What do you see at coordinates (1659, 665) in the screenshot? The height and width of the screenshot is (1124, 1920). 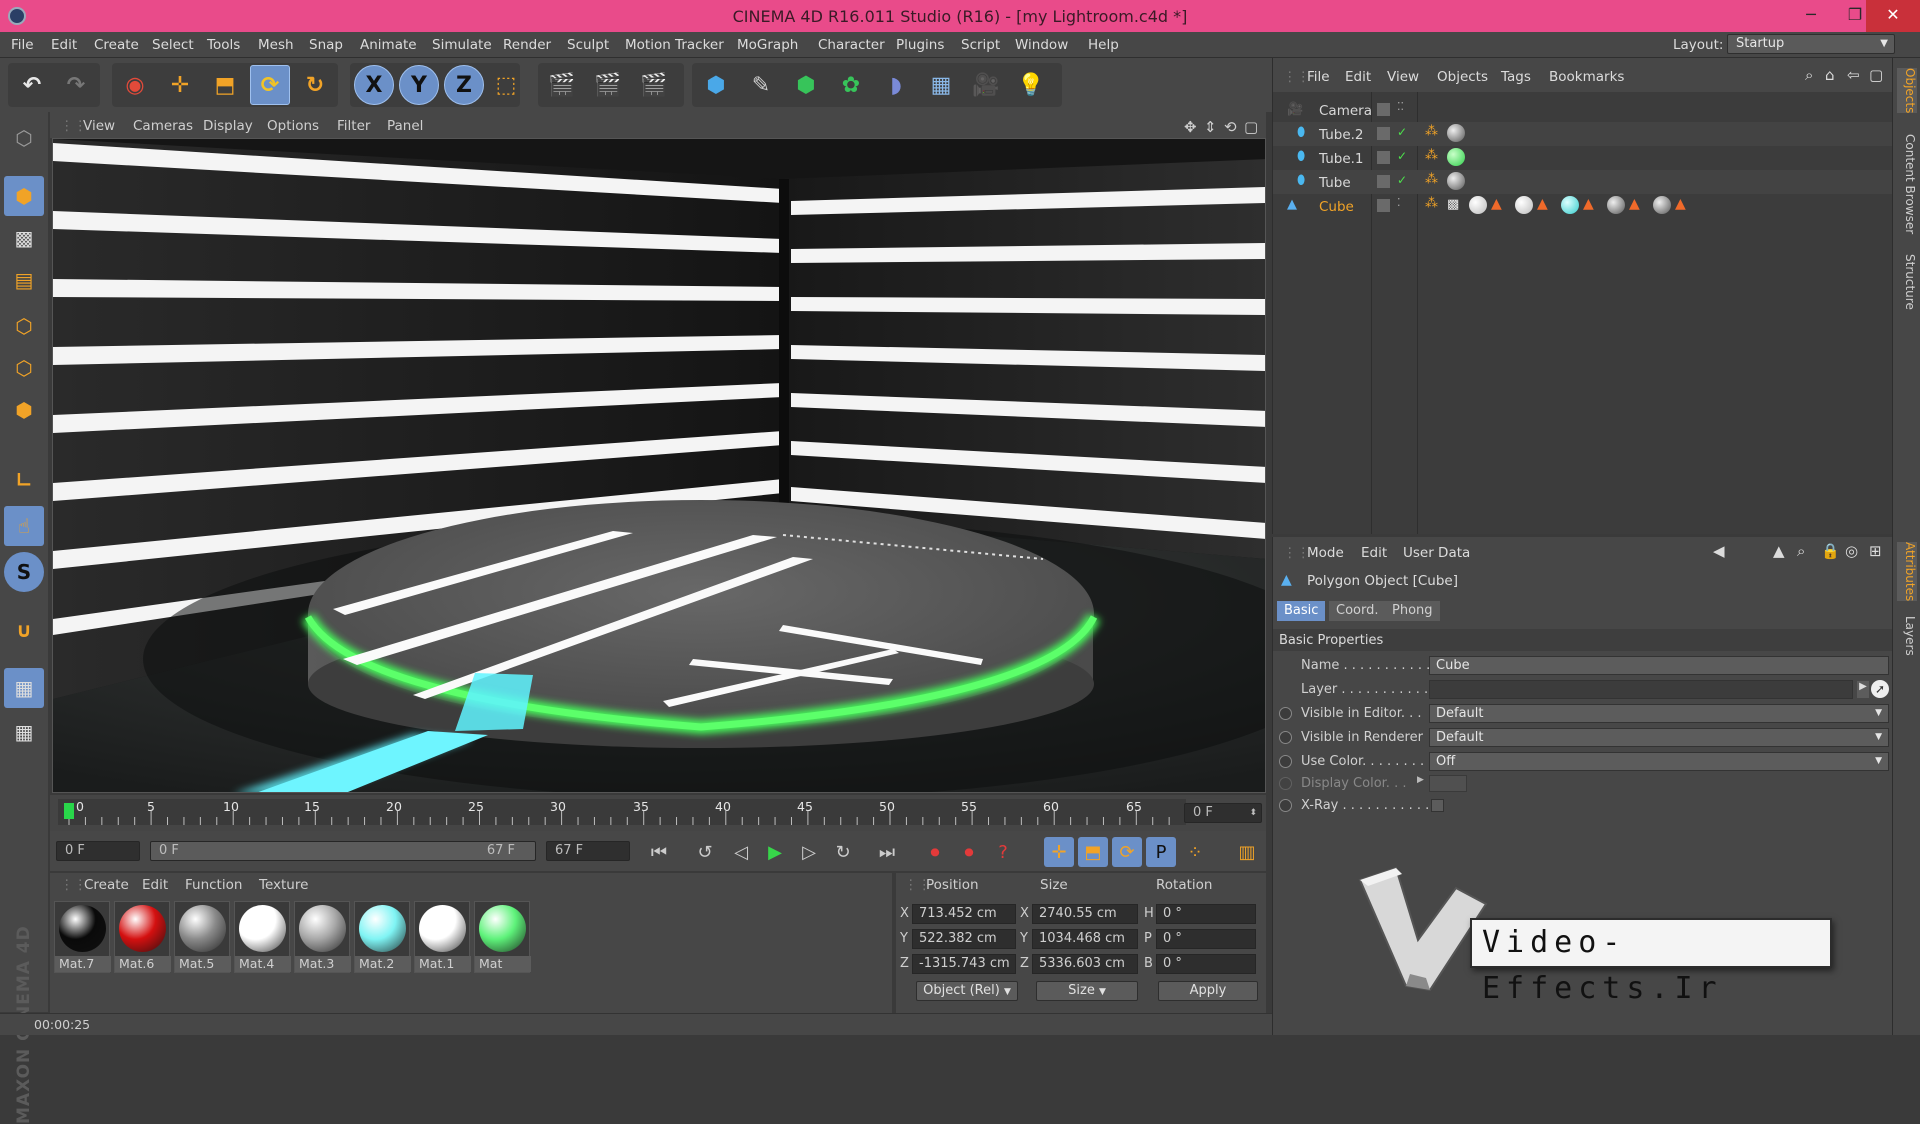 I see `name-input: Cube` at bounding box center [1659, 665].